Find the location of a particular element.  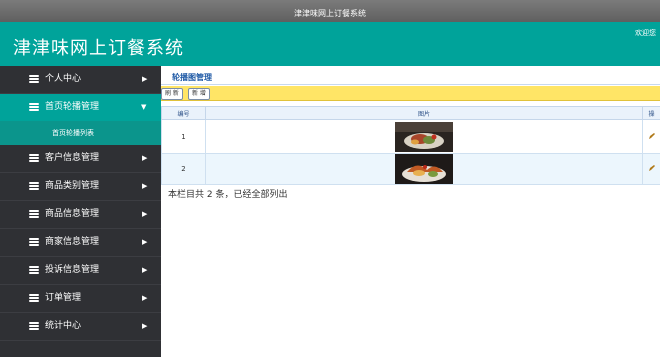

sidebar-item-product-management: 商品信息管理 ▶ is located at coordinates (80, 215).